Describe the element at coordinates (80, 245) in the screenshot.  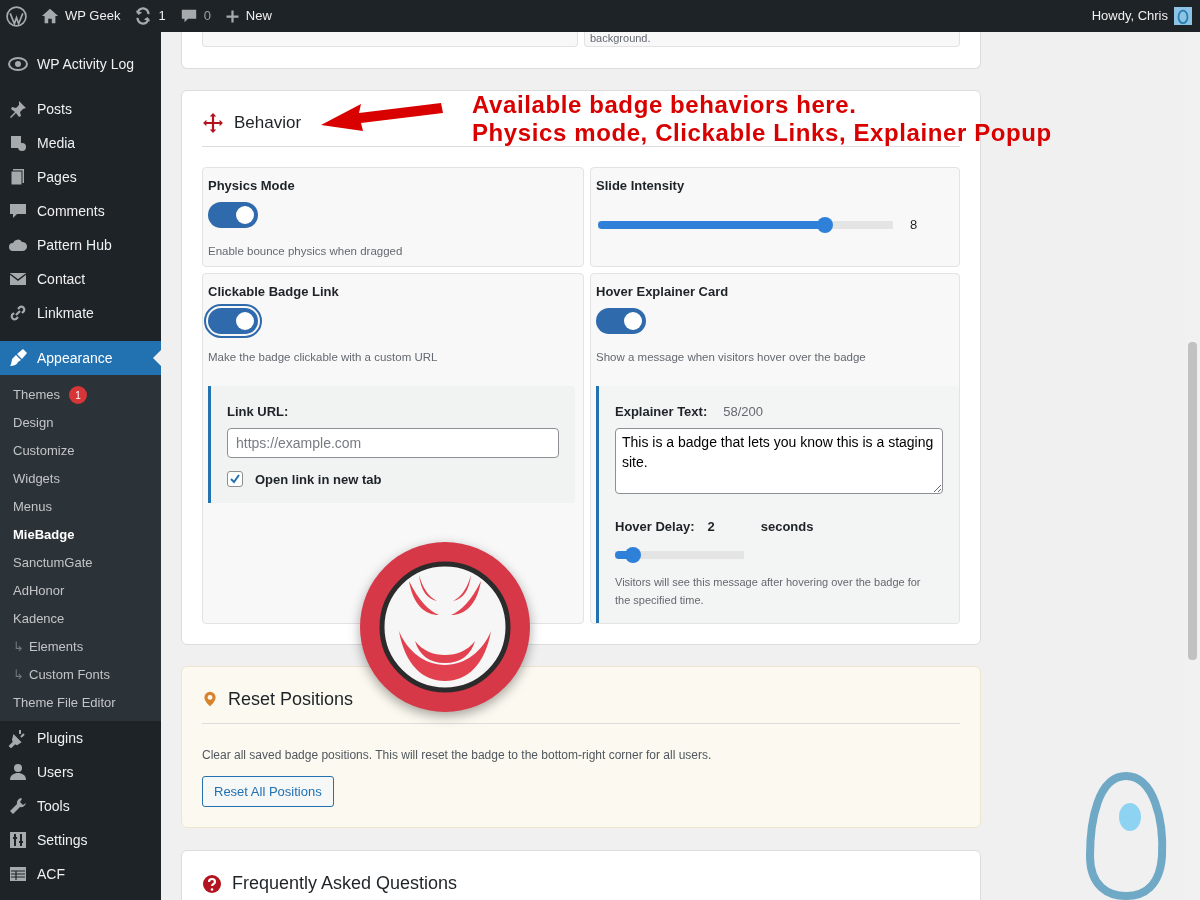
I see `menu-item: Pattern Hub` at that location.